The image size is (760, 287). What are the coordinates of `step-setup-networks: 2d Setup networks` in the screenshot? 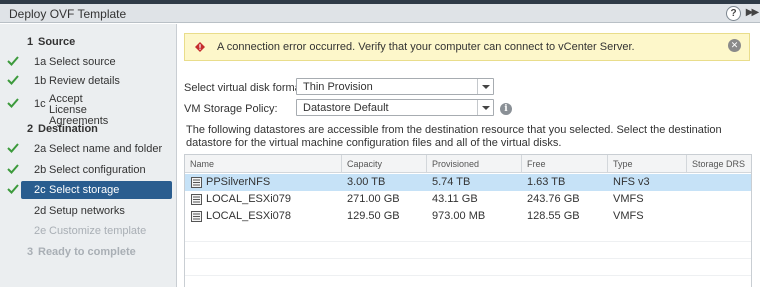 It's located at (88, 212).